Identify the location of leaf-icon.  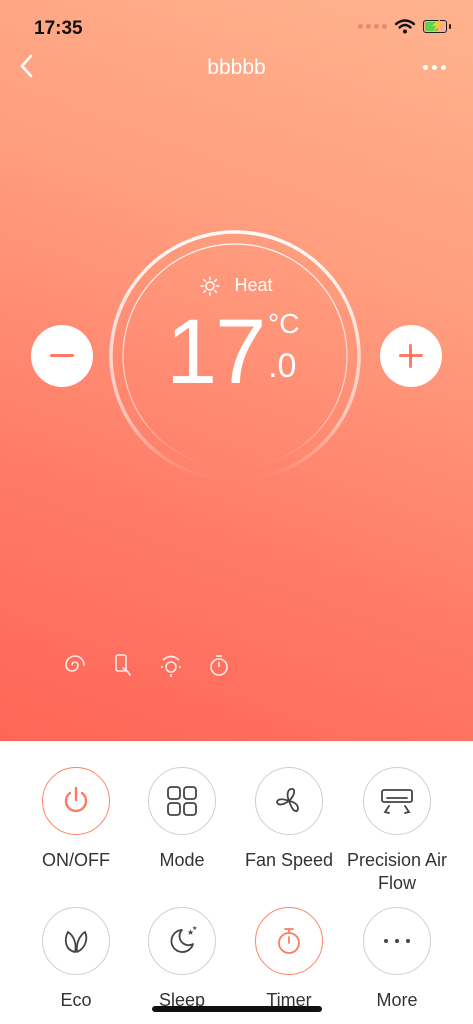
(76, 942).